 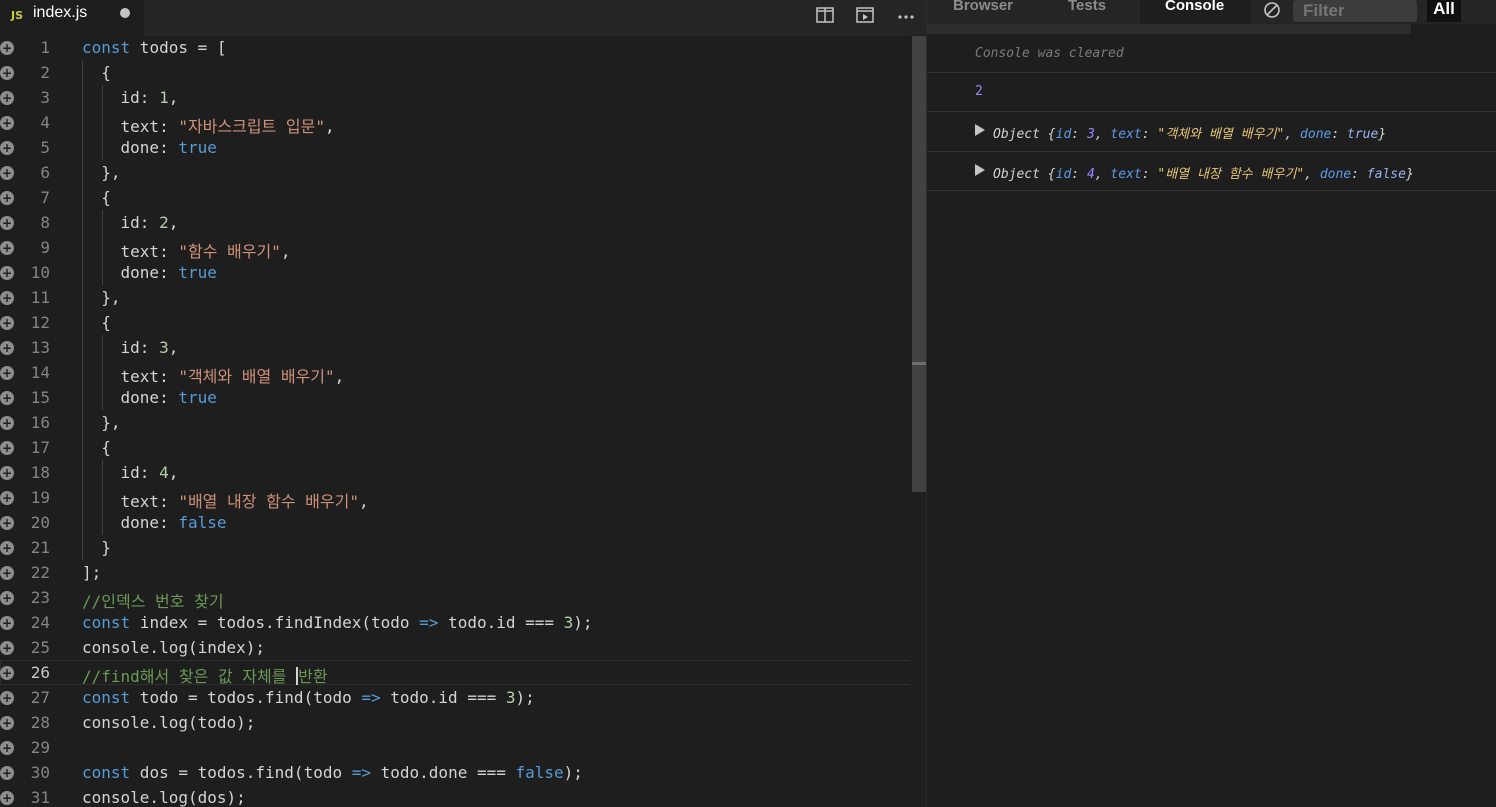 I want to click on code-line: +13 id: 3,, so click(x=463, y=347).